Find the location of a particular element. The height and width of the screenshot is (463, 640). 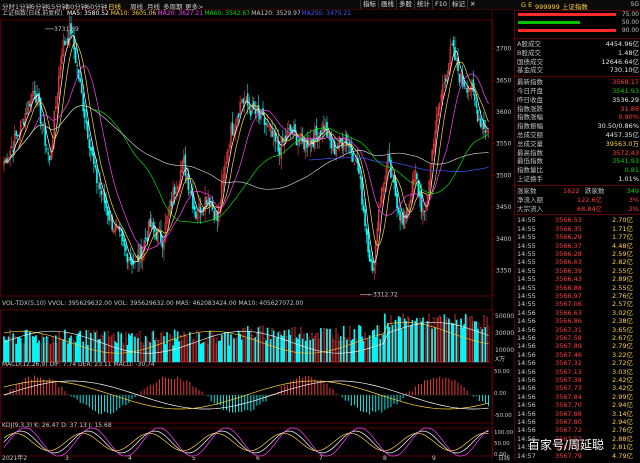

toolbar-button: 画线 is located at coordinates (387, 4).